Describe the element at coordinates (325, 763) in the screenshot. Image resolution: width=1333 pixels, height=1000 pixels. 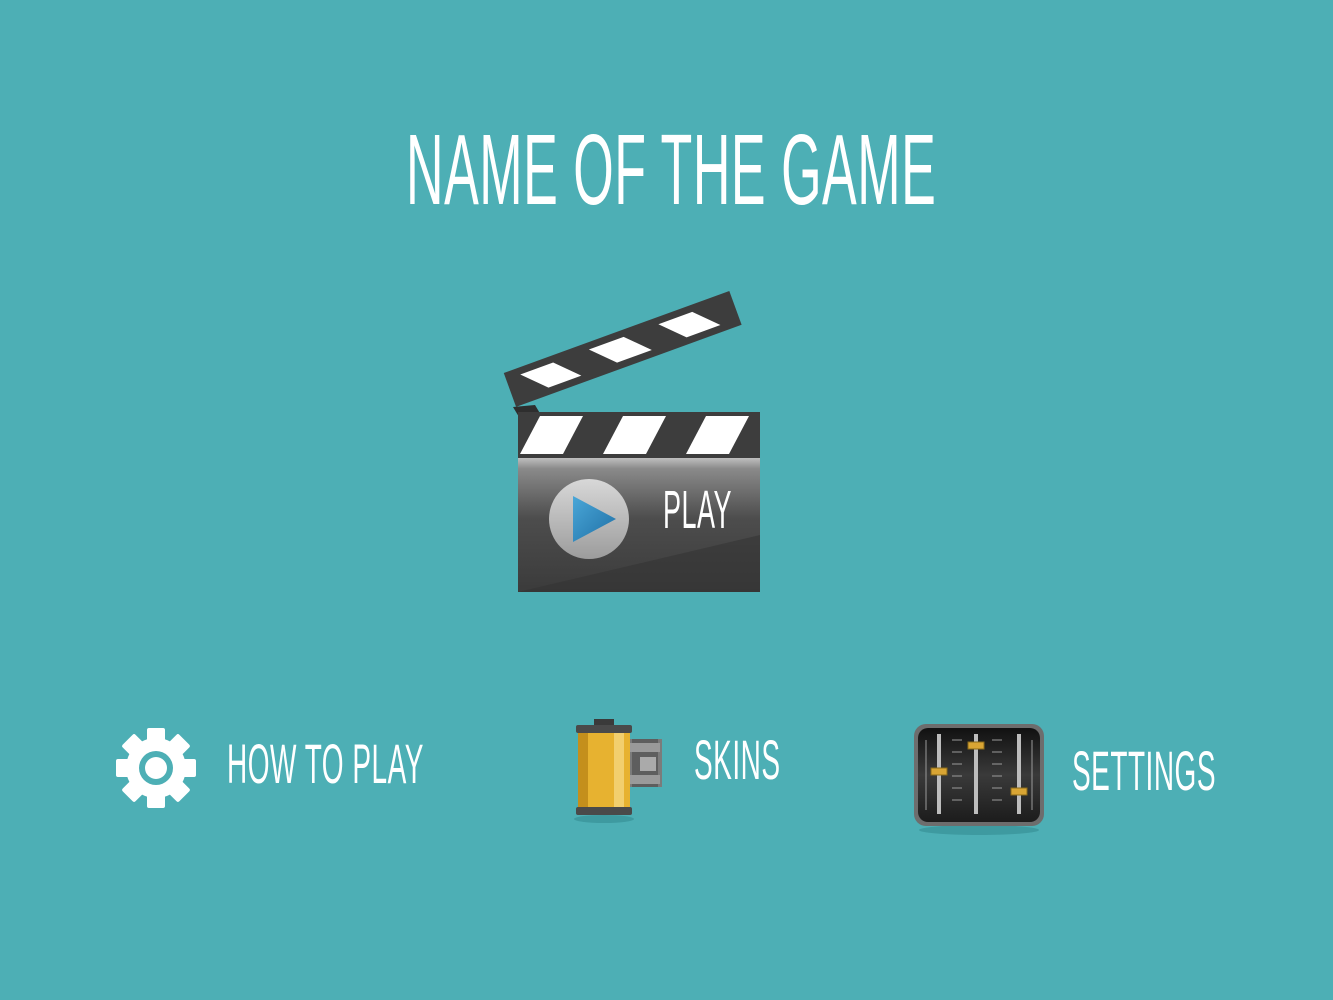
I see `how-to-play-label: HOW TO PLAY` at that location.